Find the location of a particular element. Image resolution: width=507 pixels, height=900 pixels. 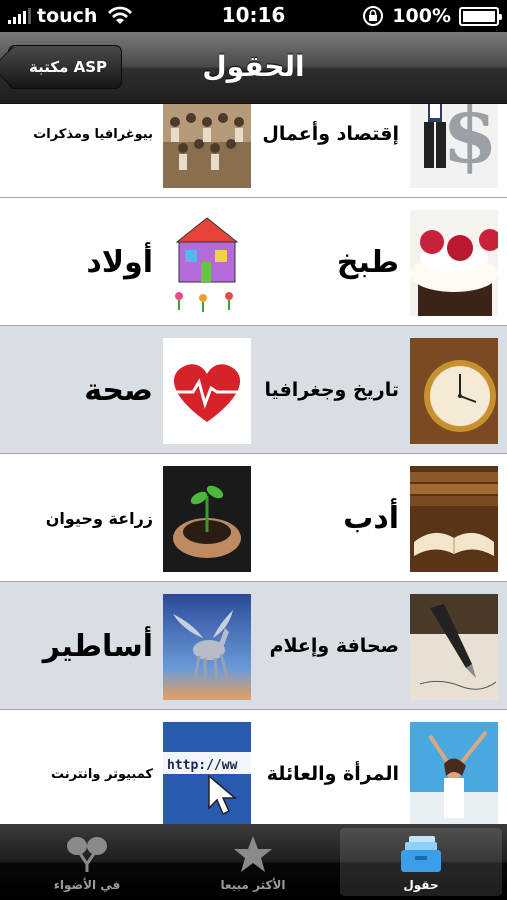

pegasus-image is located at coordinates (207, 647).